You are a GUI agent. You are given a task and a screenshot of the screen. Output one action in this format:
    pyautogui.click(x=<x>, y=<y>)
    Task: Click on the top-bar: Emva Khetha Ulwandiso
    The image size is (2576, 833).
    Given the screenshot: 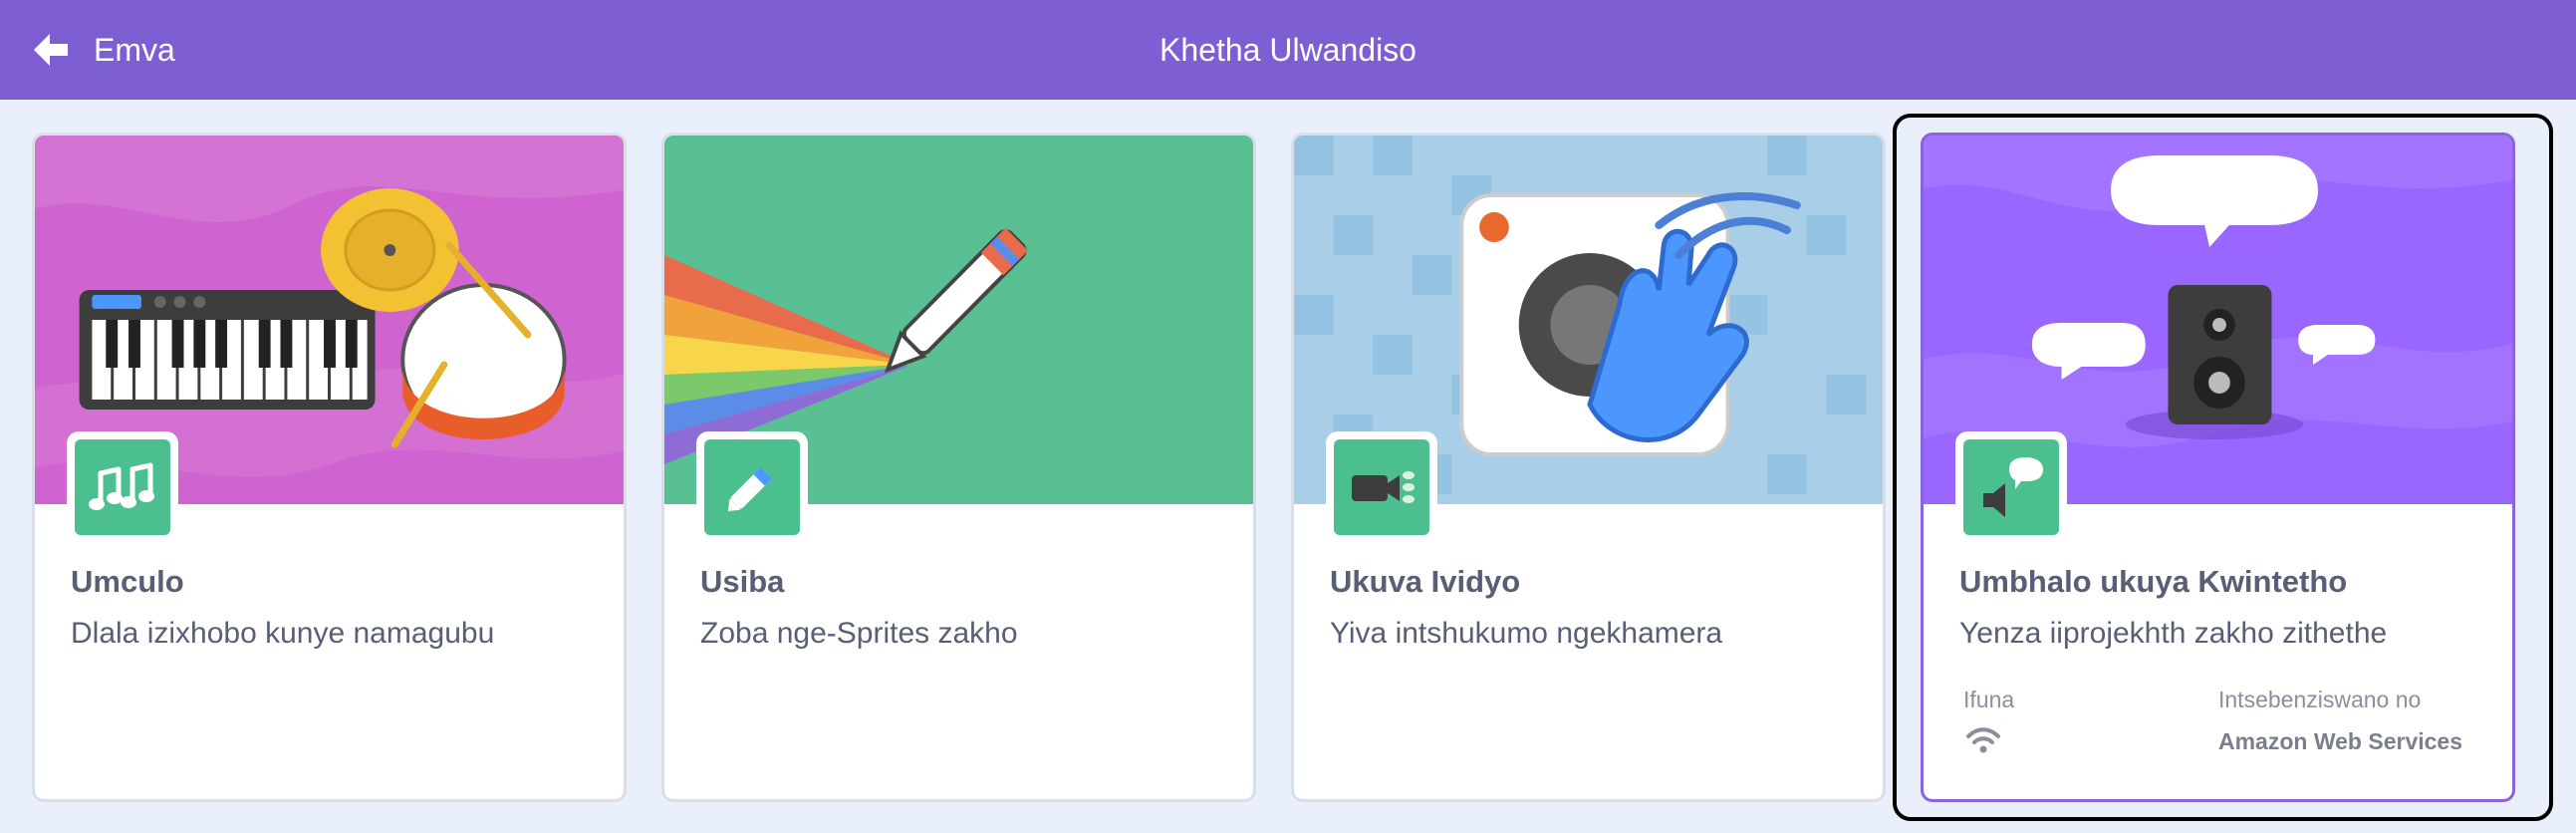 What is the action you would take?
    pyautogui.click(x=1288, y=50)
    